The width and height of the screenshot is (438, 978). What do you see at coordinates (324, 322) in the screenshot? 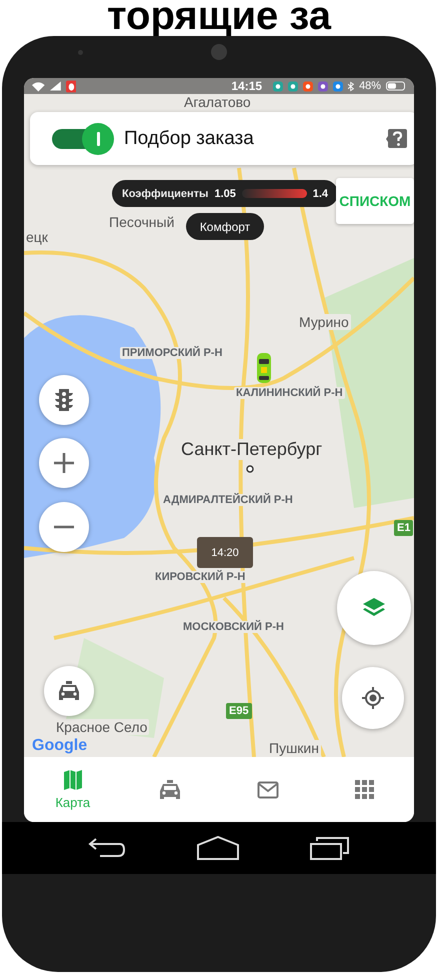
I see `map-label: Мурино` at bounding box center [324, 322].